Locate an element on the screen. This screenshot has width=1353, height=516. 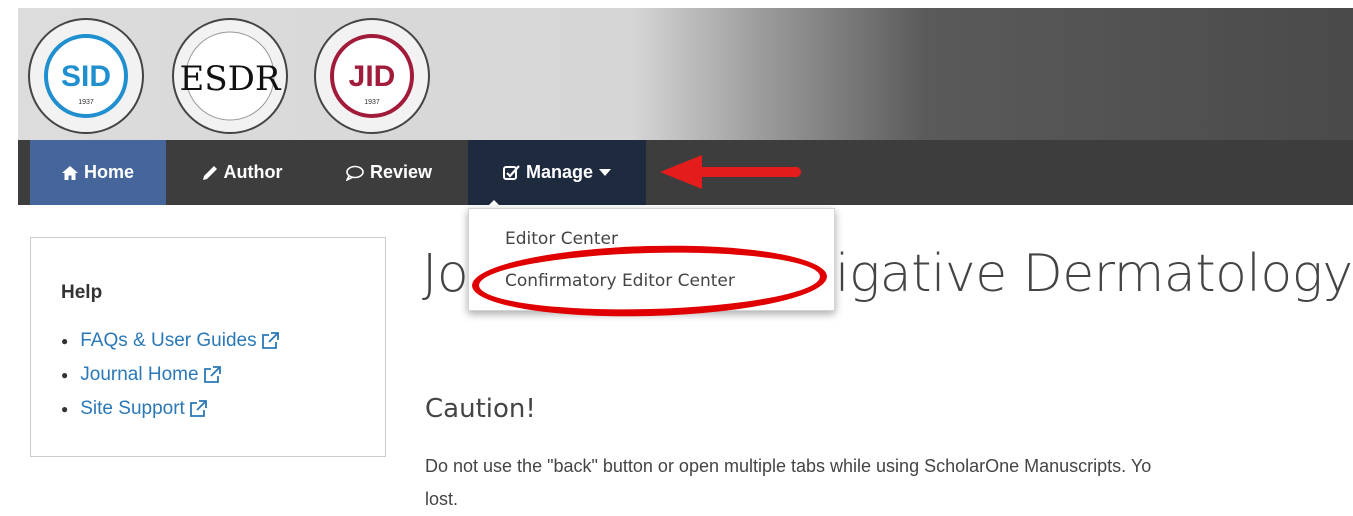
nav-author-label: Author is located at coordinates (253, 172).